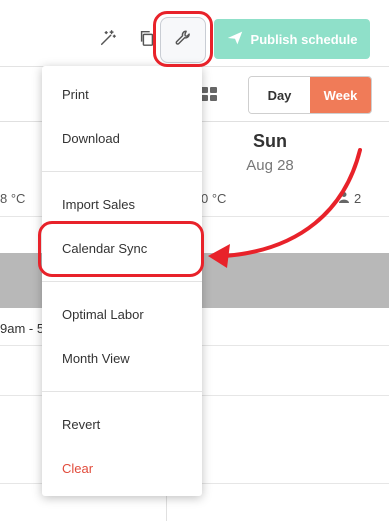 Image resolution: width=389 pixels, height=521 pixels. What do you see at coordinates (304, 39) in the screenshot?
I see `publish-schedule-label: Publish schedule` at bounding box center [304, 39].